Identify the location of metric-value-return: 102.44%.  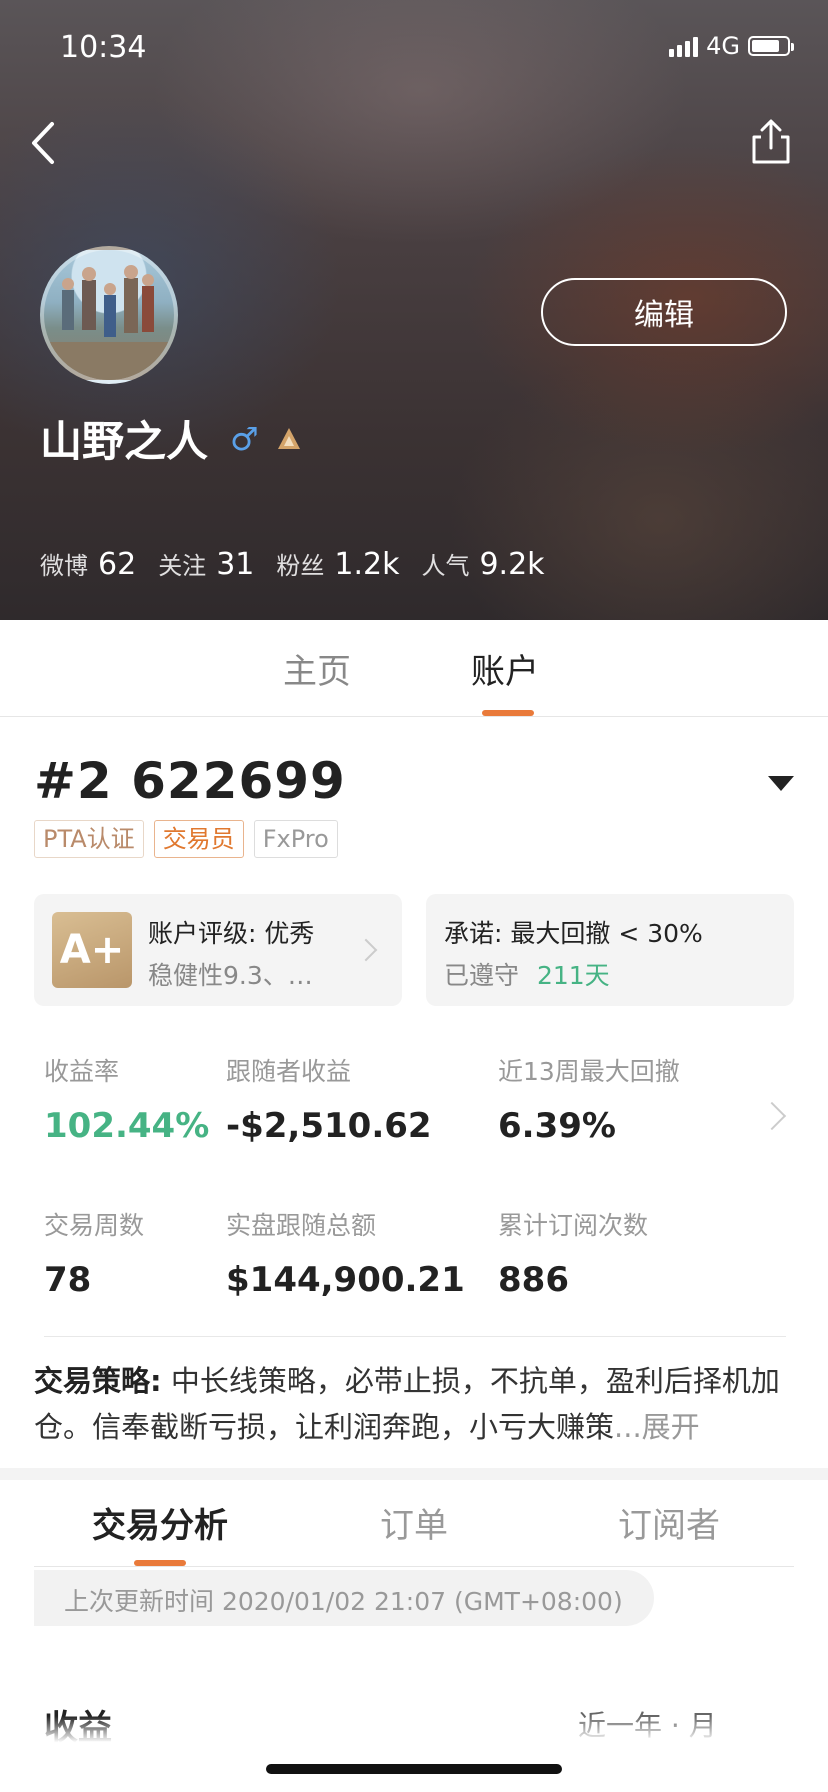
(127, 1126).